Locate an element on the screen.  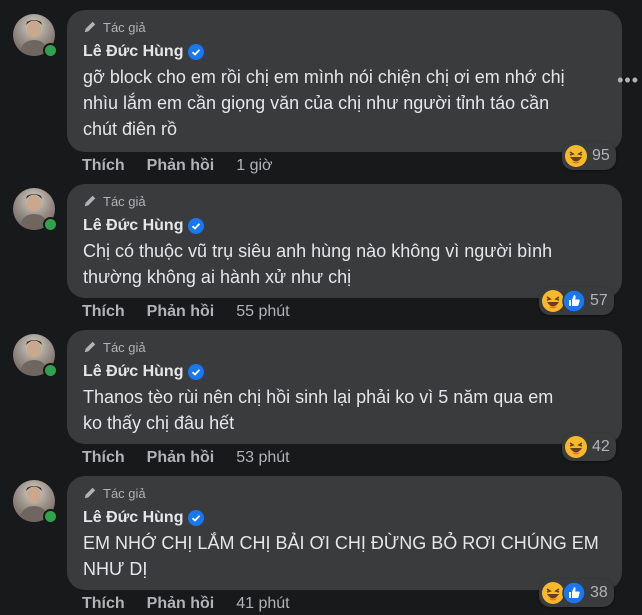
reaction-count: 42 is located at coordinates (601, 446).